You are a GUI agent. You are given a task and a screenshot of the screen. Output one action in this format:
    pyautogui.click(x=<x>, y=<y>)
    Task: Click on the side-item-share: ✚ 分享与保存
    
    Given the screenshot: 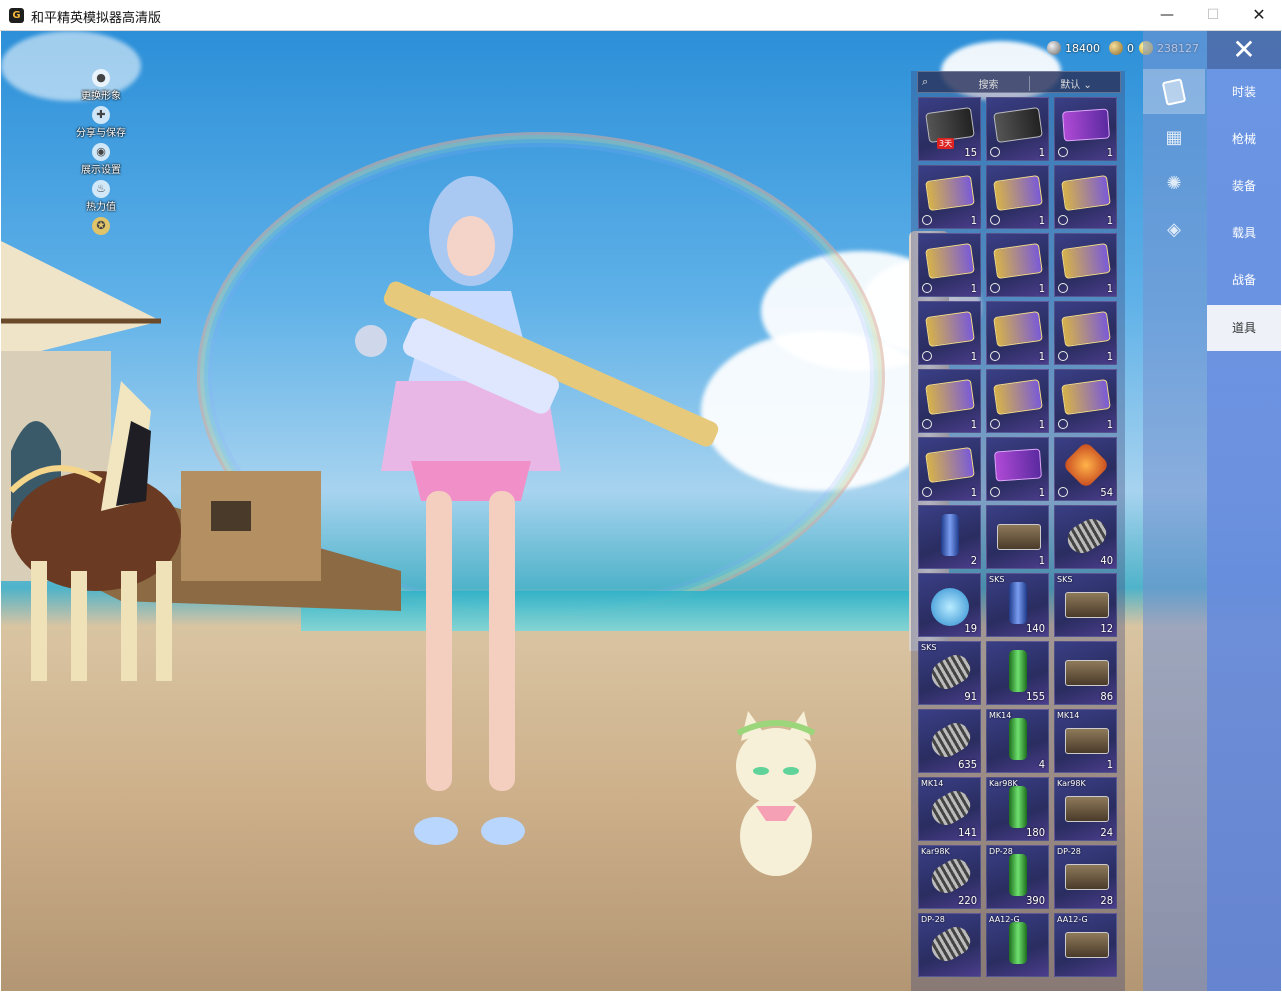 What is the action you would take?
    pyautogui.click(x=101, y=124)
    